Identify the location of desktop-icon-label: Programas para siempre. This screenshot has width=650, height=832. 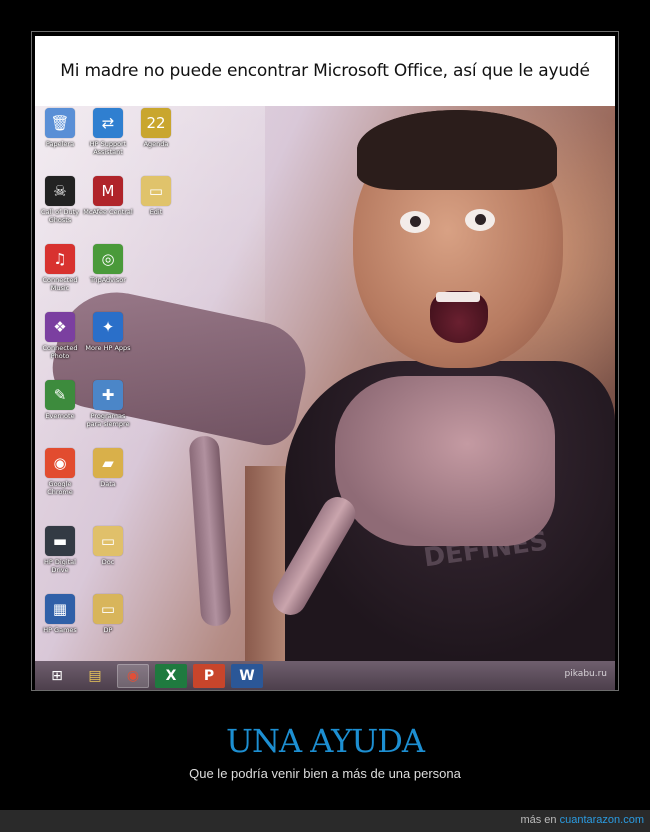
(108, 420).